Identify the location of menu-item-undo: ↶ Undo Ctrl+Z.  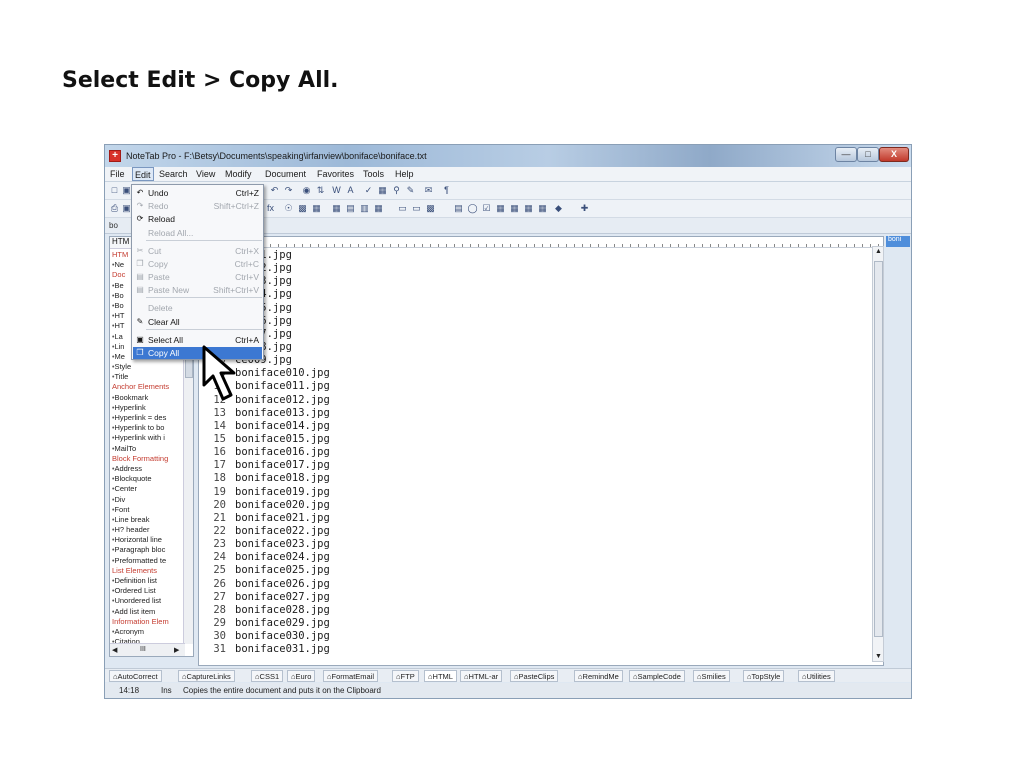
(197, 193).